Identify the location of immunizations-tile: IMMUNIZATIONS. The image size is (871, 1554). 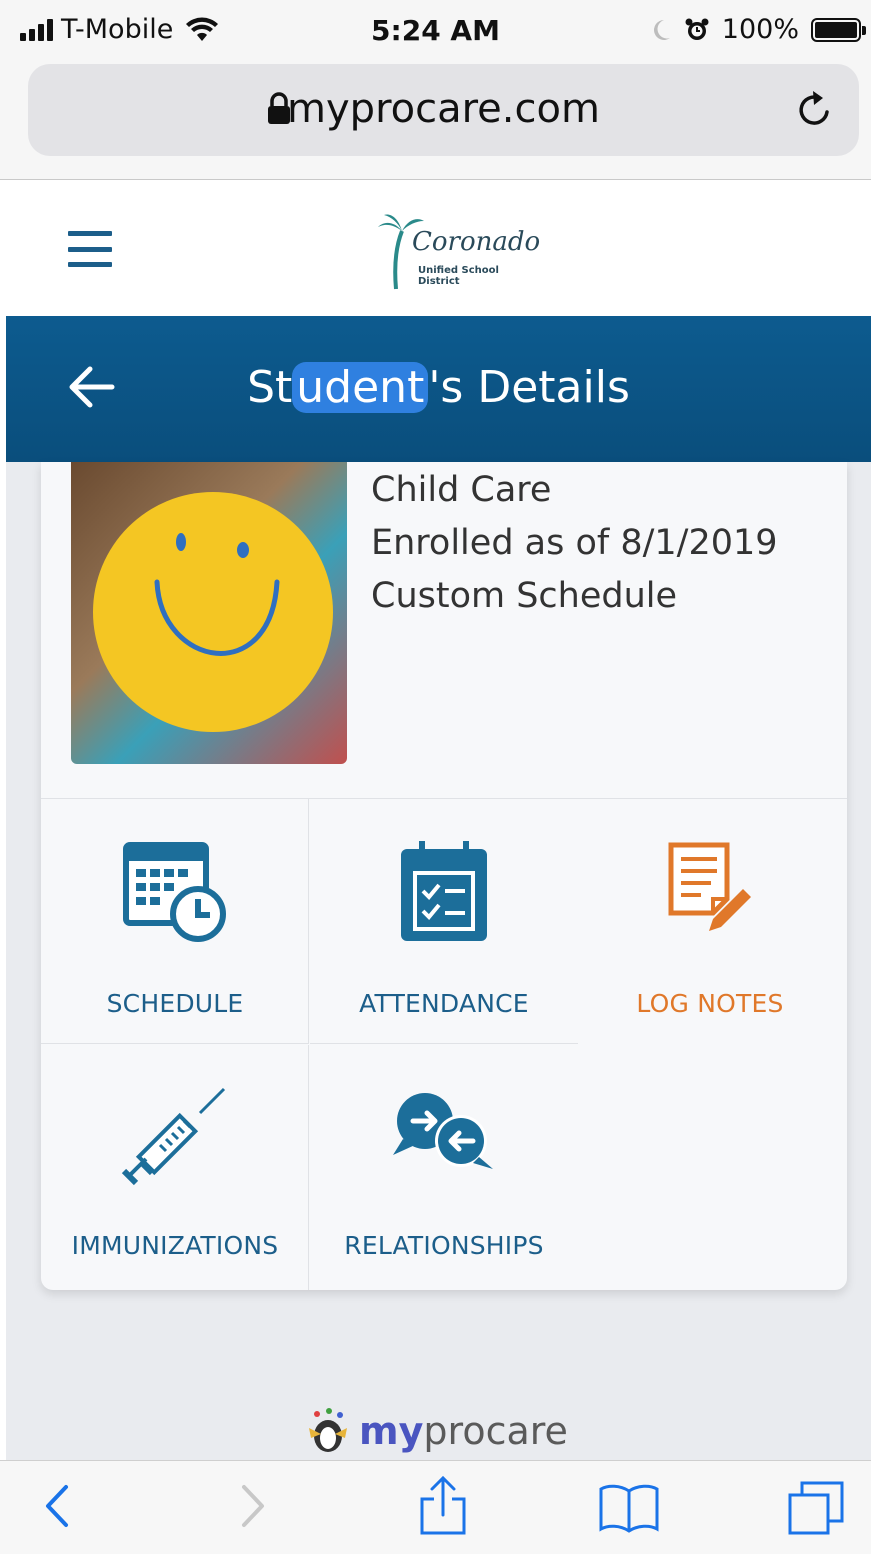
(175, 1167).